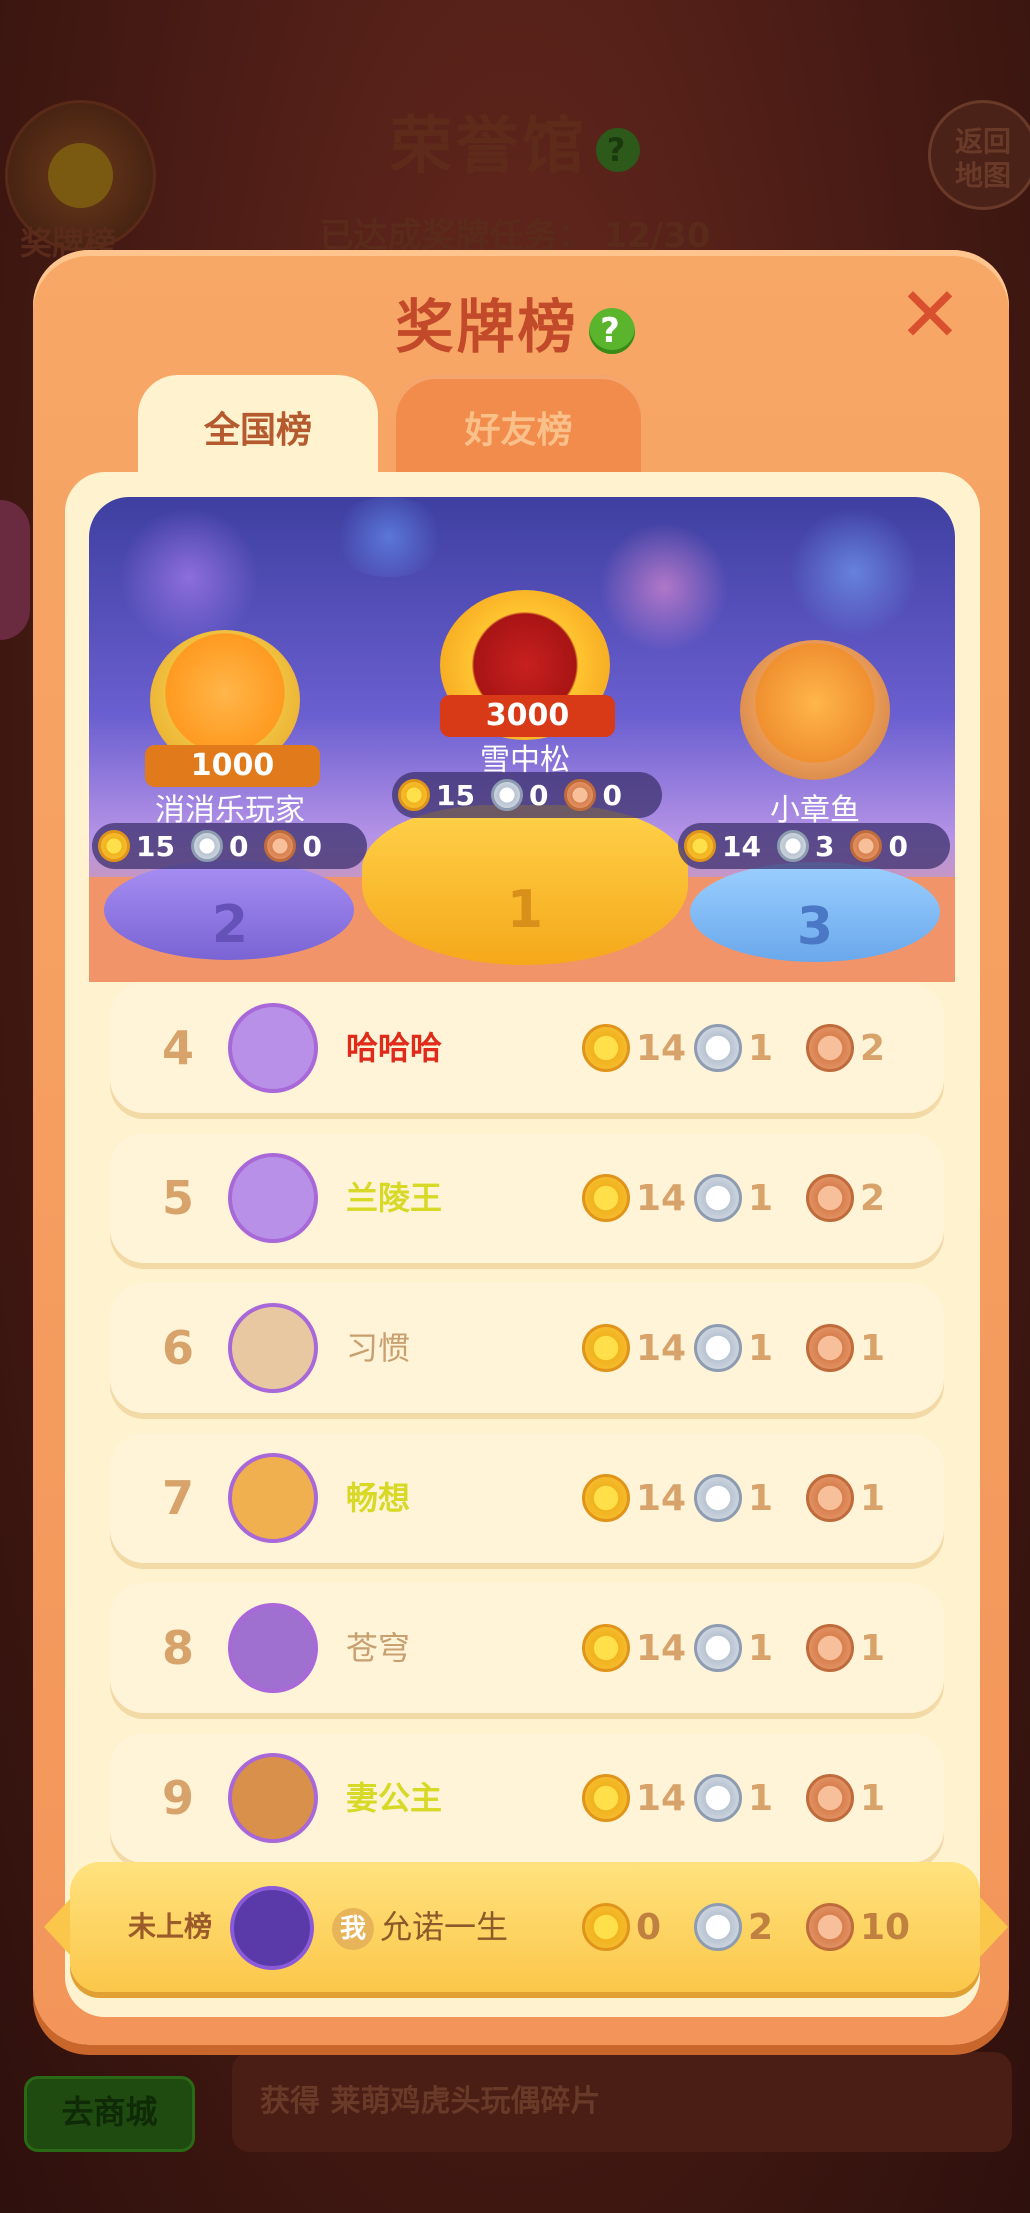 This screenshot has height=2213, width=1030. Describe the element at coordinates (618, 149) in the screenshot. I see `hall-help-icon: ?` at that location.